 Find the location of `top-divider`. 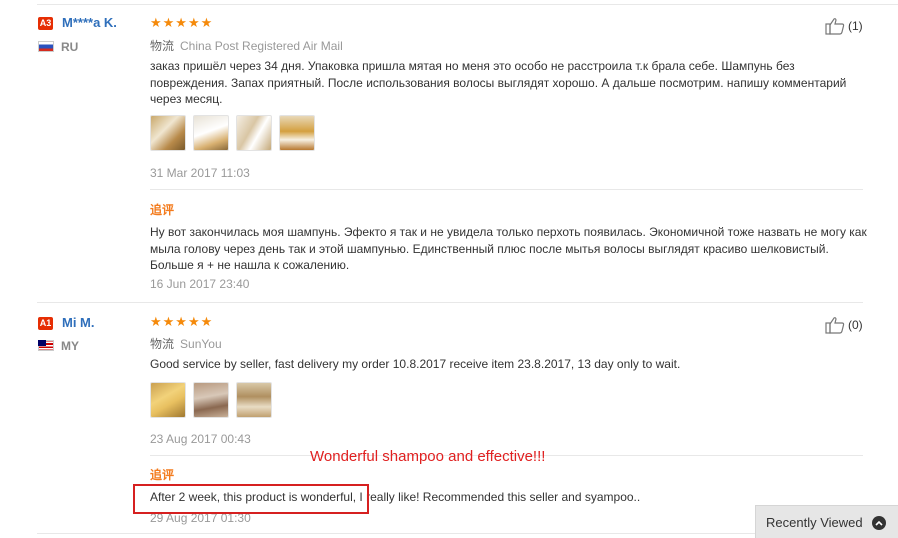

top-divider is located at coordinates (467, 4).